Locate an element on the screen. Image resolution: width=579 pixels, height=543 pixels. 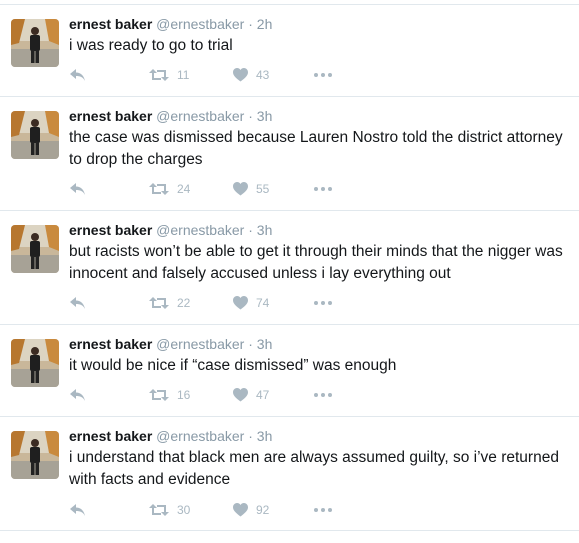
retweet-button: 11 is located at coordinates (169, 75).